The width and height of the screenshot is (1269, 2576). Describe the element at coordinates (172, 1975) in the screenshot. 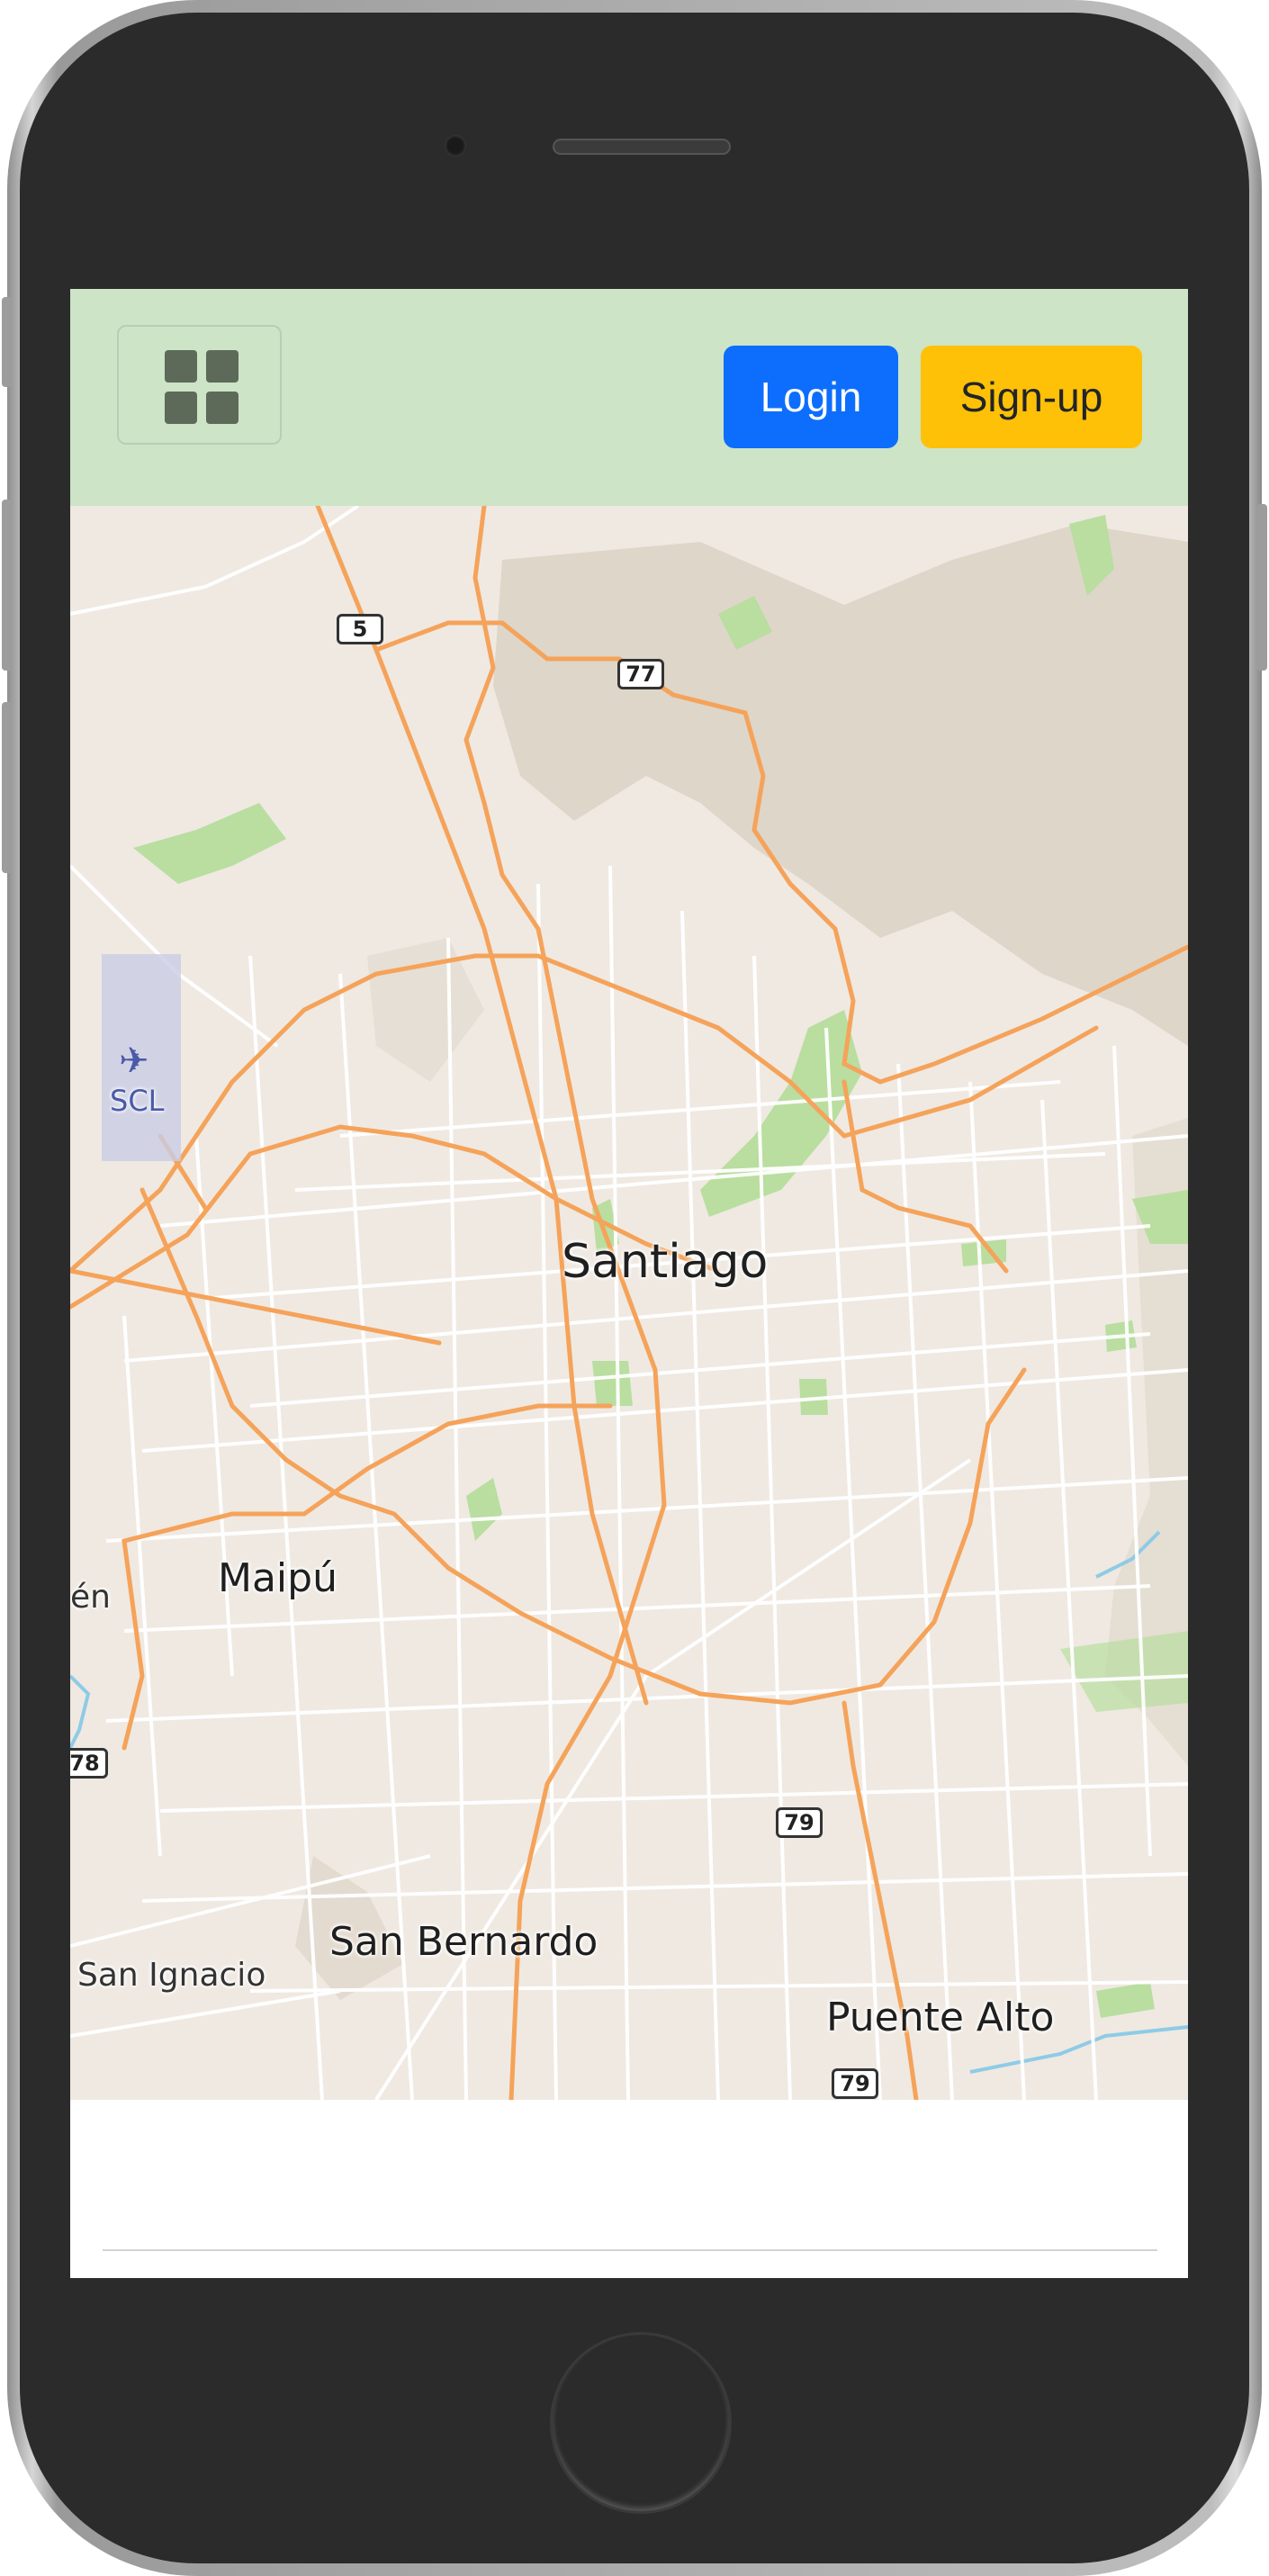

I see `place-label-san-ignacio: San Ignacio` at that location.